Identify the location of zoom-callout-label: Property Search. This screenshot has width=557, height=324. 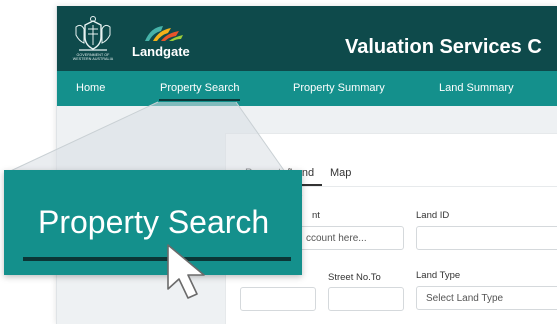
(154, 222).